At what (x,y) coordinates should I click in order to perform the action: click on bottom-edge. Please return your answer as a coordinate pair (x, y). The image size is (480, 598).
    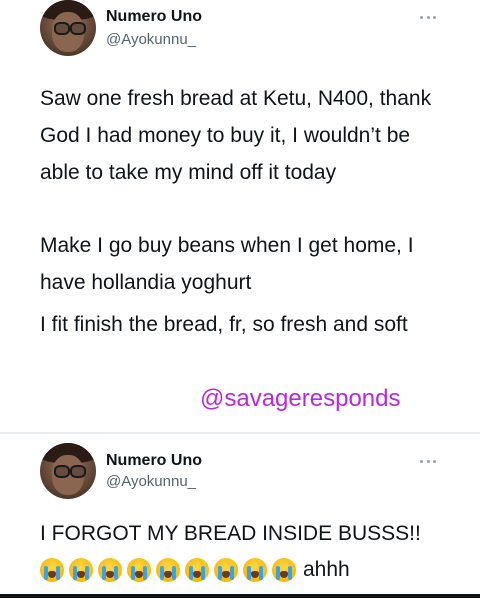
    Looking at the image, I should click on (240, 596).